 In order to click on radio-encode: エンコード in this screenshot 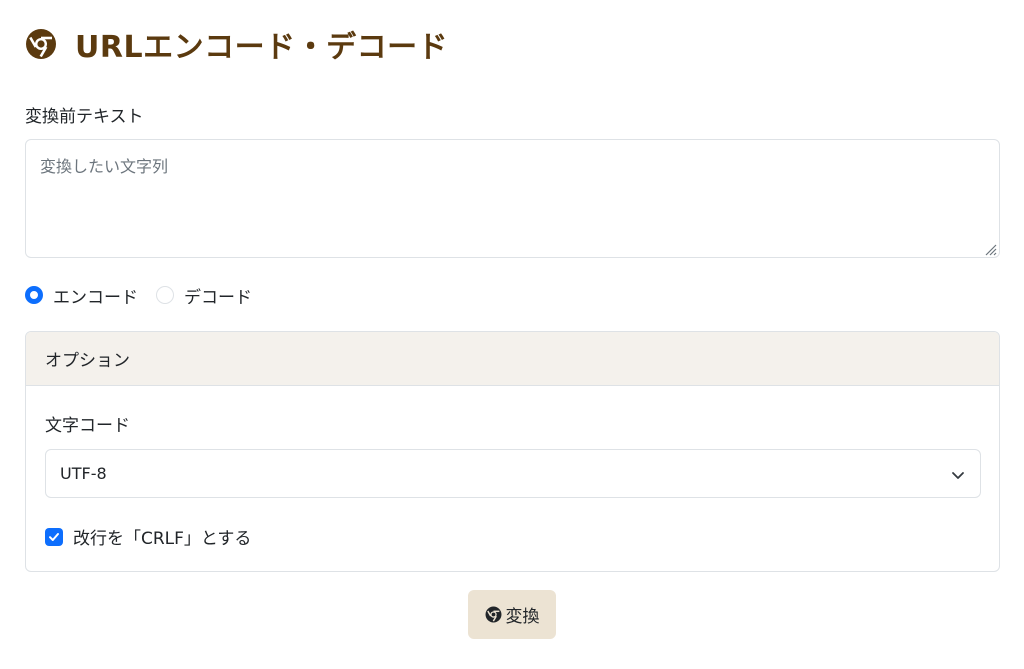, I will do `click(81, 295)`.